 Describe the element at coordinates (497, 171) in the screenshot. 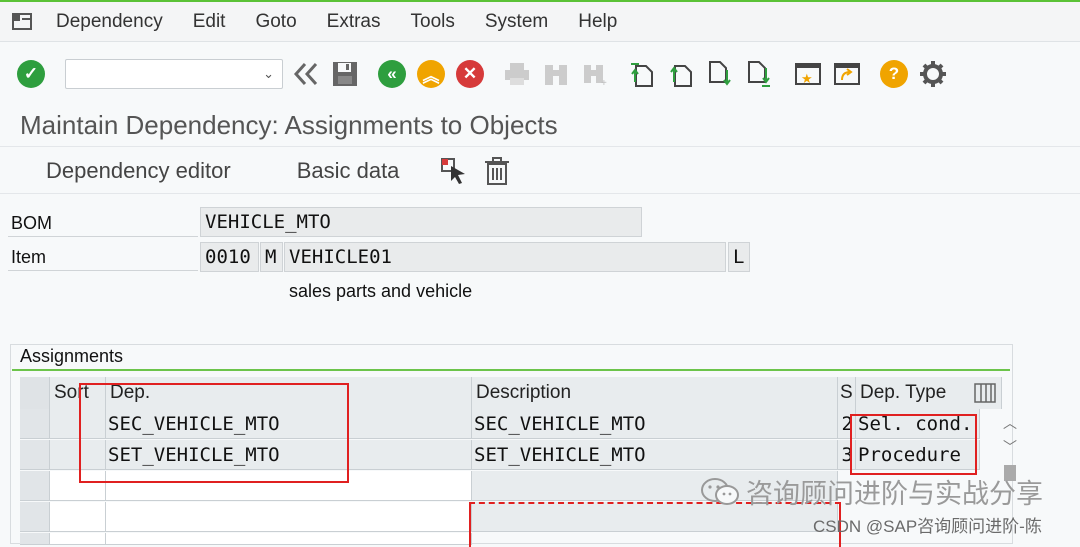

I see `delete-icon` at that location.